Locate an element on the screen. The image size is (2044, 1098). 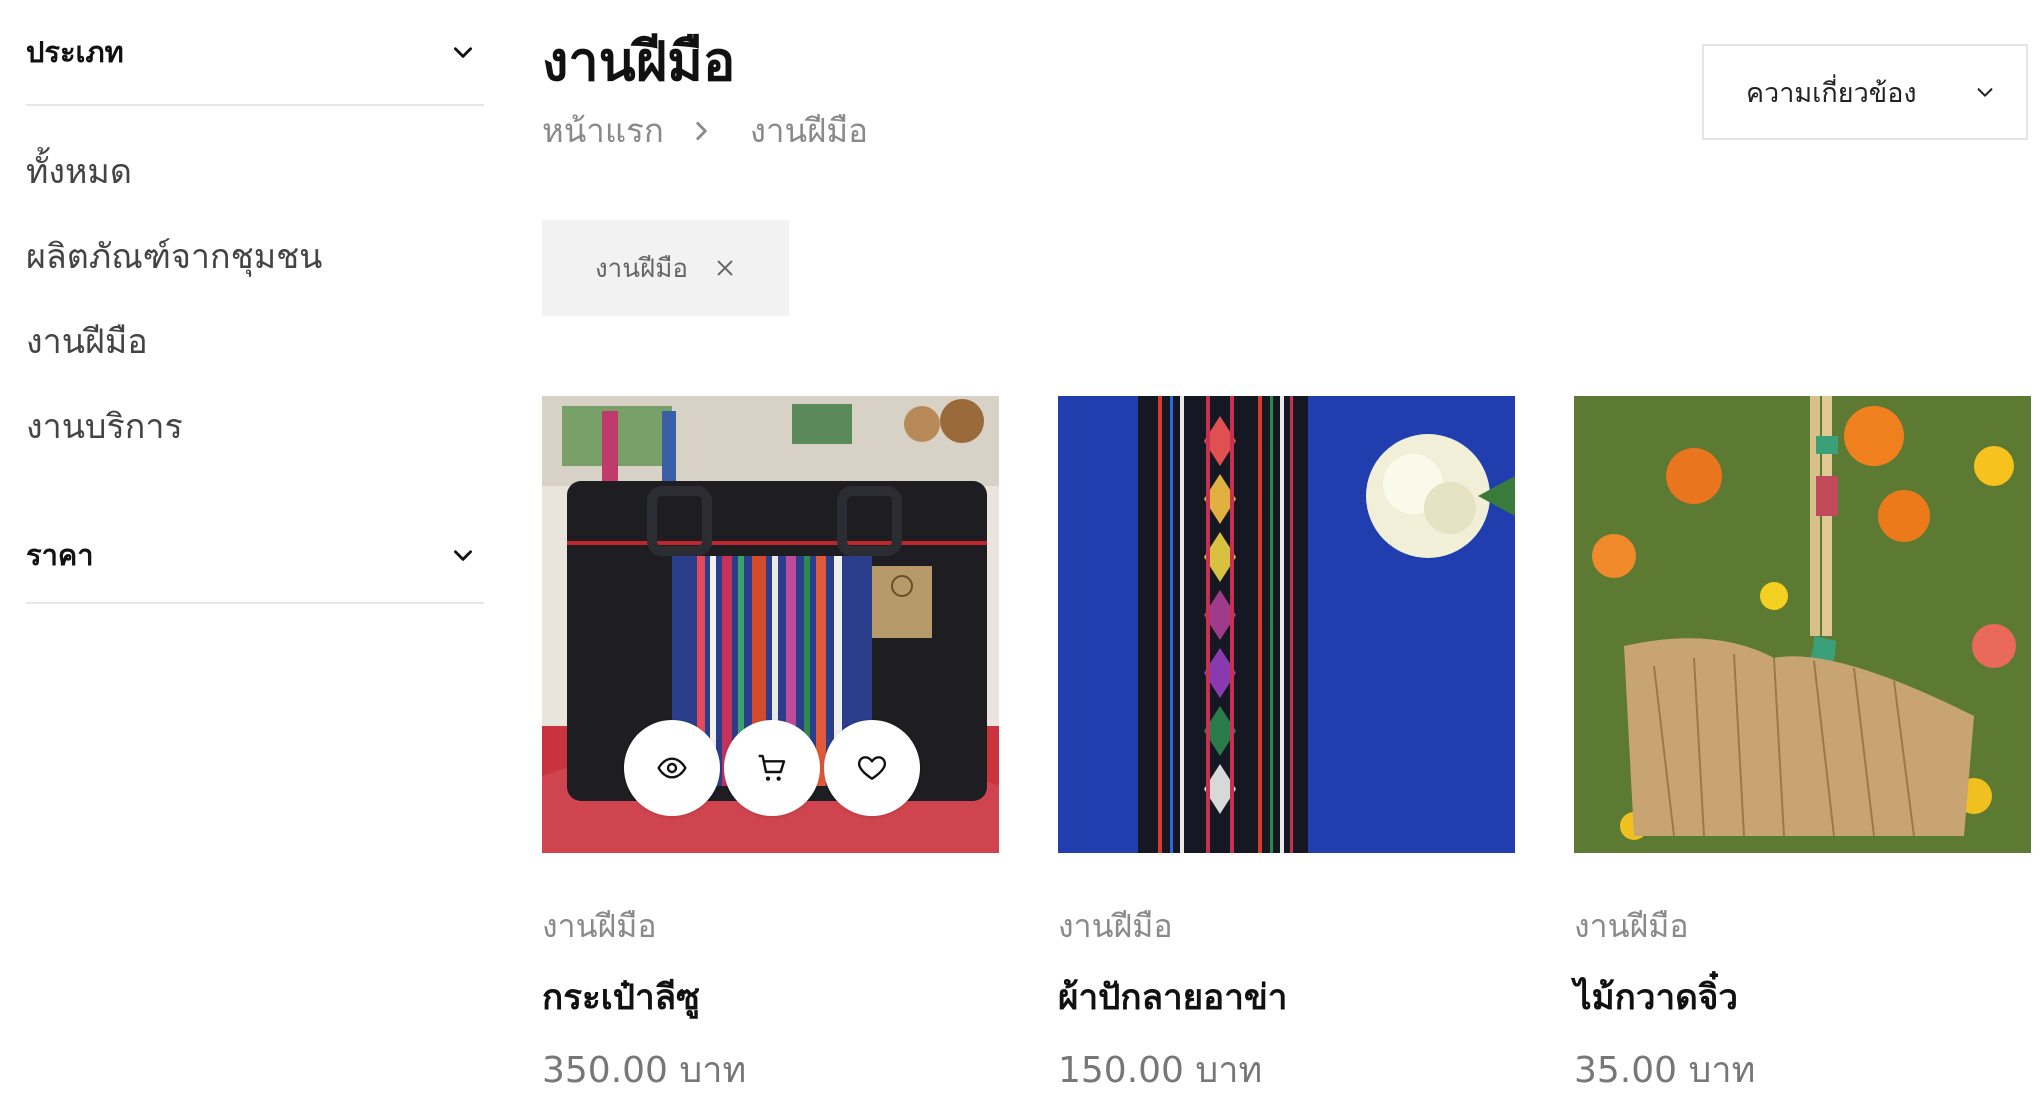
broom-photo is located at coordinates (1802, 624).